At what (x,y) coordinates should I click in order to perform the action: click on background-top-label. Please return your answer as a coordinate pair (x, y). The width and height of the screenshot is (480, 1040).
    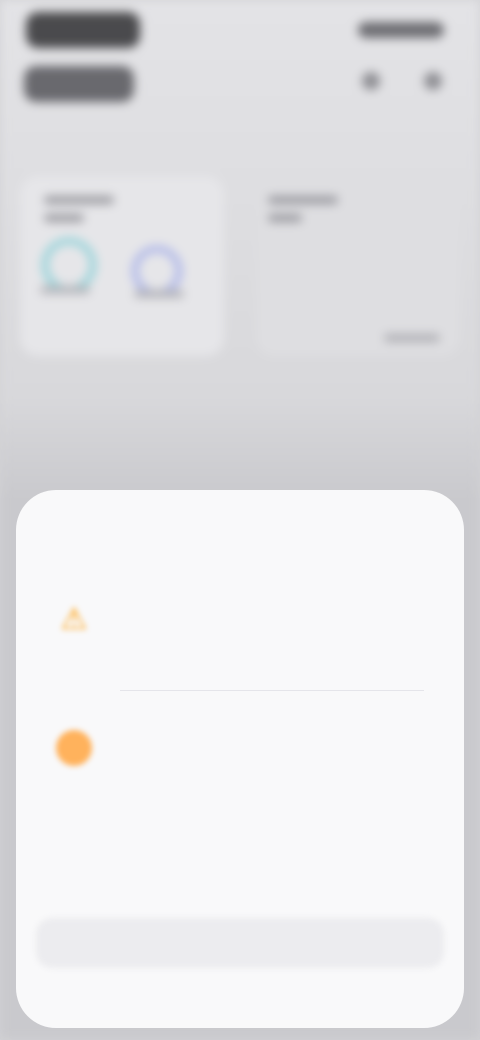
    Looking at the image, I should click on (401, 30).